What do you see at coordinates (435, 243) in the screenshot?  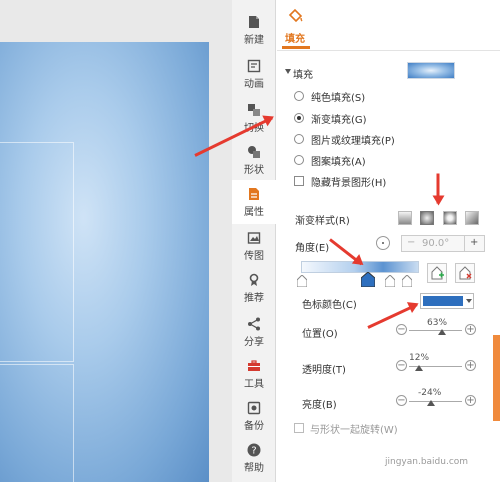 I see `angle-value: 90.0°` at bounding box center [435, 243].